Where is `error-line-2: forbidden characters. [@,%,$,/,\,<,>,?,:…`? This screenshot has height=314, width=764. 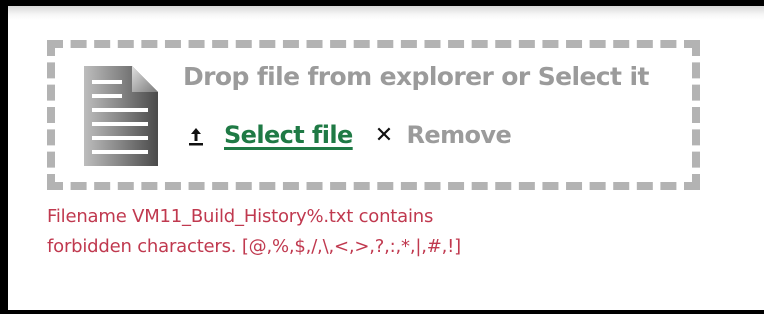 error-line-2: forbidden characters. [@,%,$,/,\,<,>,?,:… is located at coordinates (254, 246).